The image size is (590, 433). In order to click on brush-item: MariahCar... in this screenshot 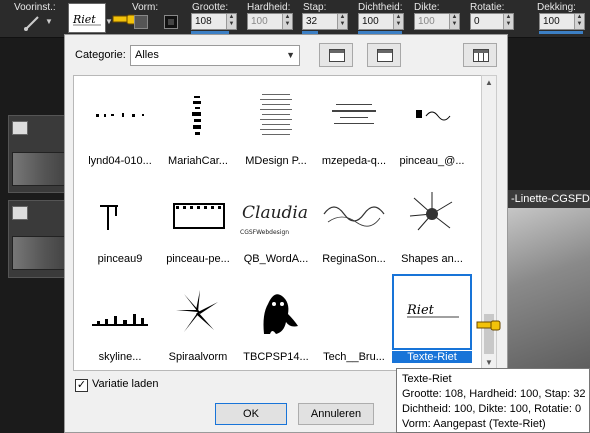, I will do `click(198, 126)`.